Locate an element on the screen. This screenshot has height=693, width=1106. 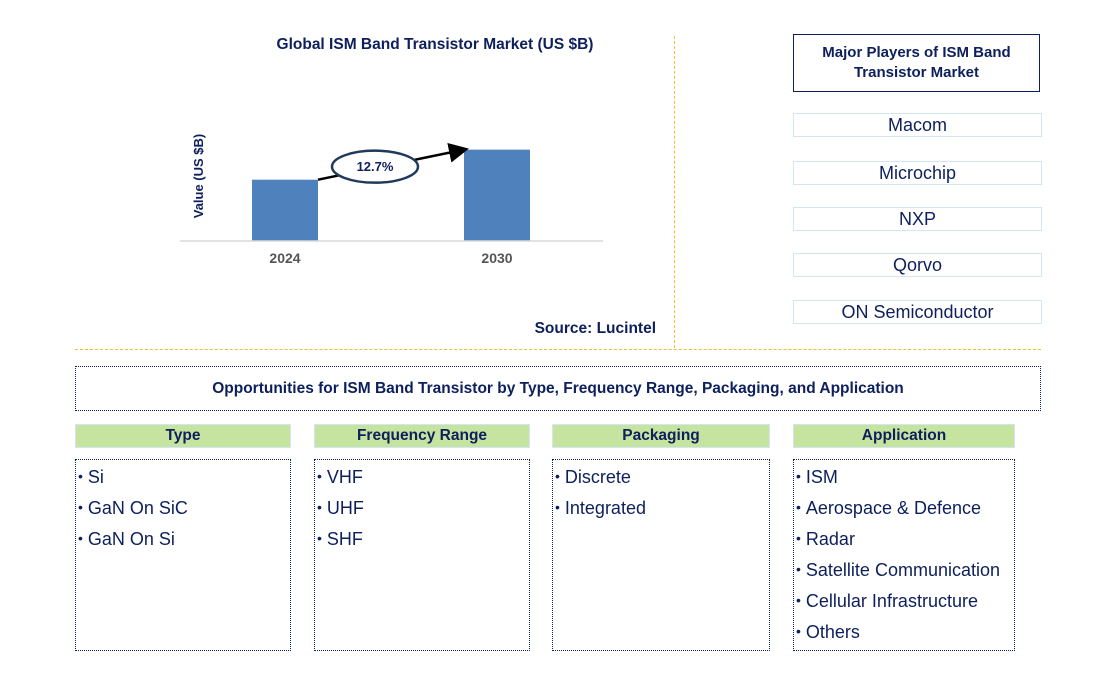
segment-header-frequency-range: Frequency Range is located at coordinates (422, 436).